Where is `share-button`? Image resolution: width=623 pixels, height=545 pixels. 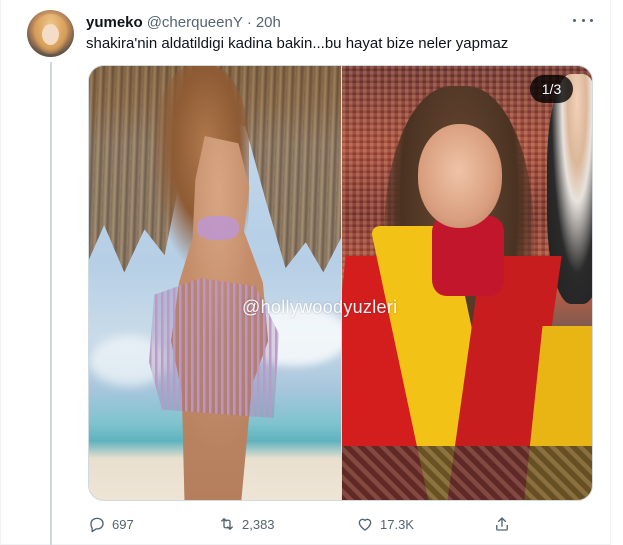
share-button is located at coordinates (502, 524).